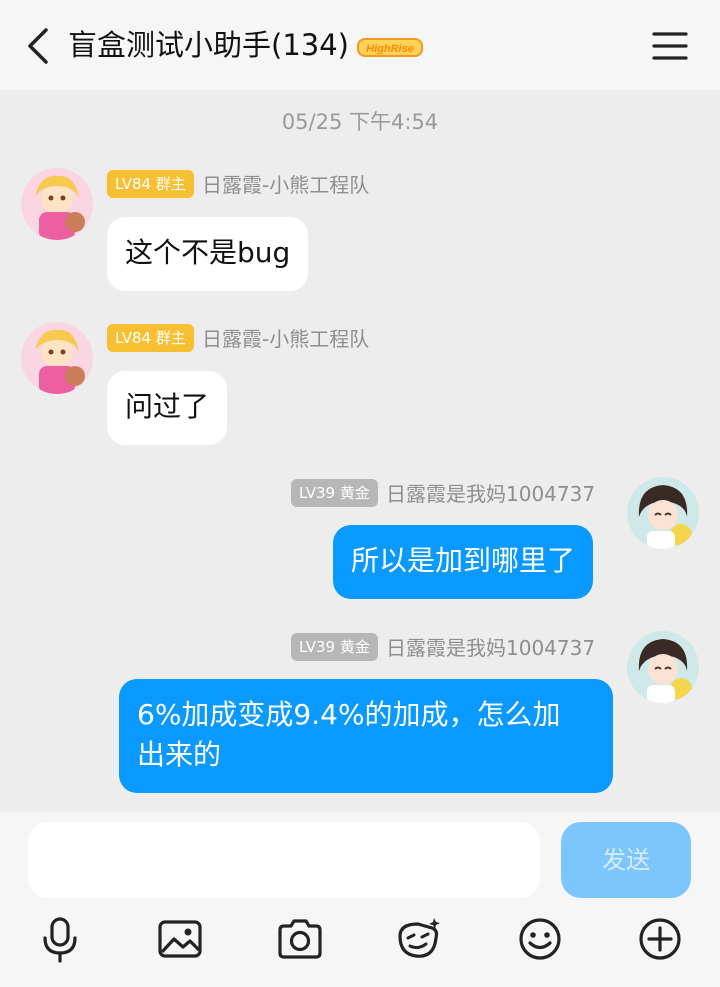 The height and width of the screenshot is (987, 720). I want to click on plus-icon, so click(660, 939).